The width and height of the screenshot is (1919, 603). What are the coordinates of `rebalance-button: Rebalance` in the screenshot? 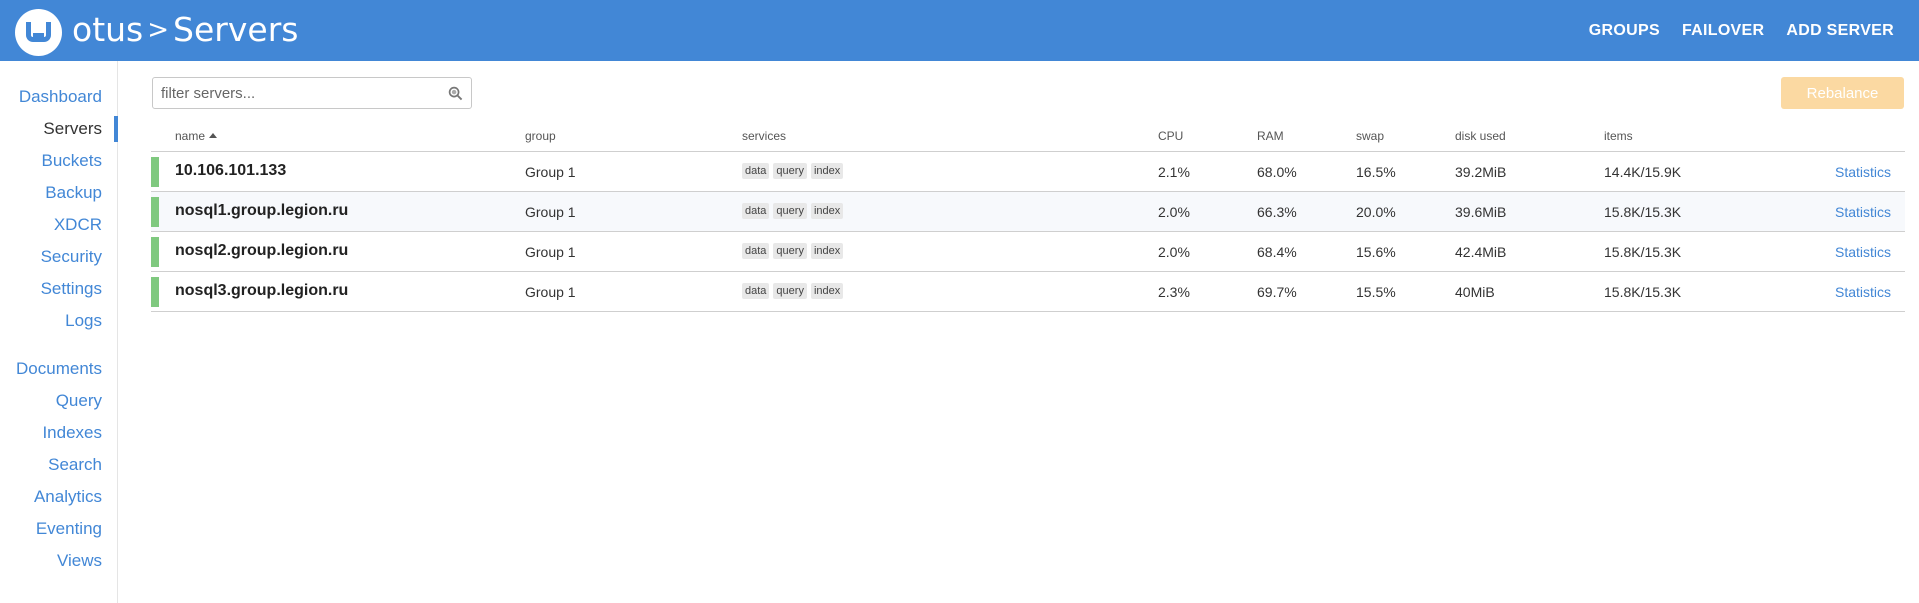 It's located at (1842, 93).